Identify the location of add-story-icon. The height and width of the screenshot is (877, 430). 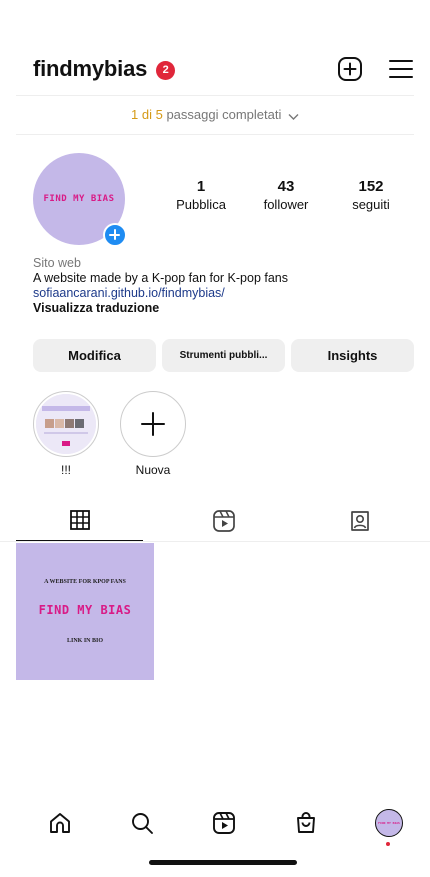
(115, 235).